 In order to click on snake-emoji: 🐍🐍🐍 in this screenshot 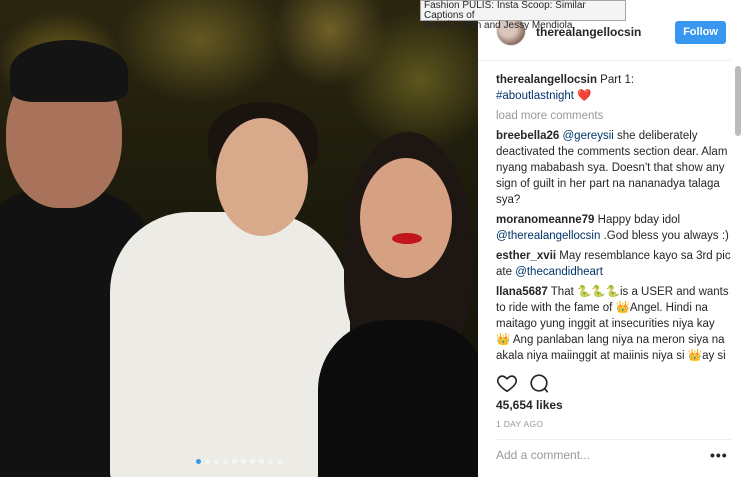, I will do `click(598, 292)`.